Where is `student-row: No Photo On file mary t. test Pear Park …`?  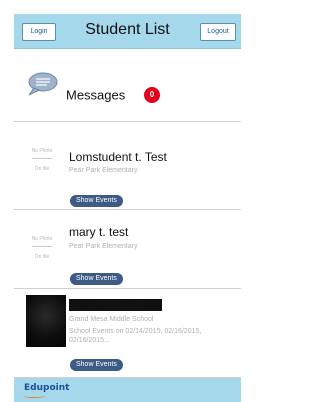
student-row: No Photo On file mary t. test Pear Park … is located at coordinates (127, 249).